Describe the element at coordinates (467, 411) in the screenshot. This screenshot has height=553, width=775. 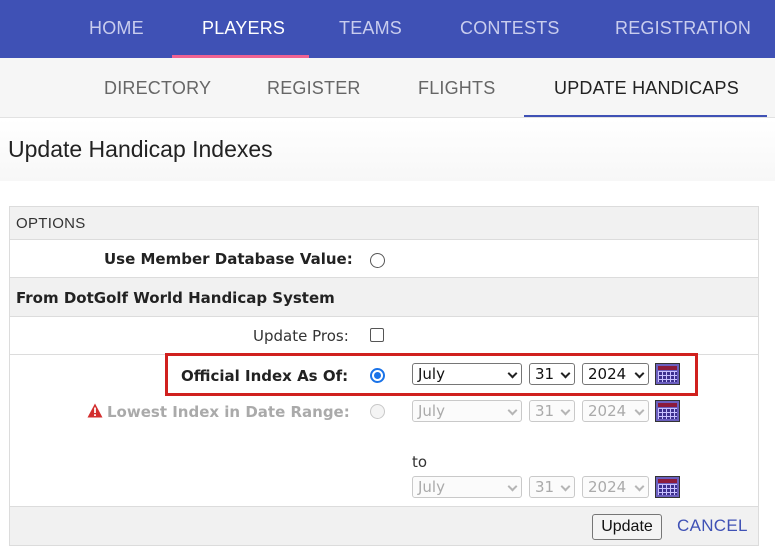
I see `lowest-from-month-select: July` at that location.